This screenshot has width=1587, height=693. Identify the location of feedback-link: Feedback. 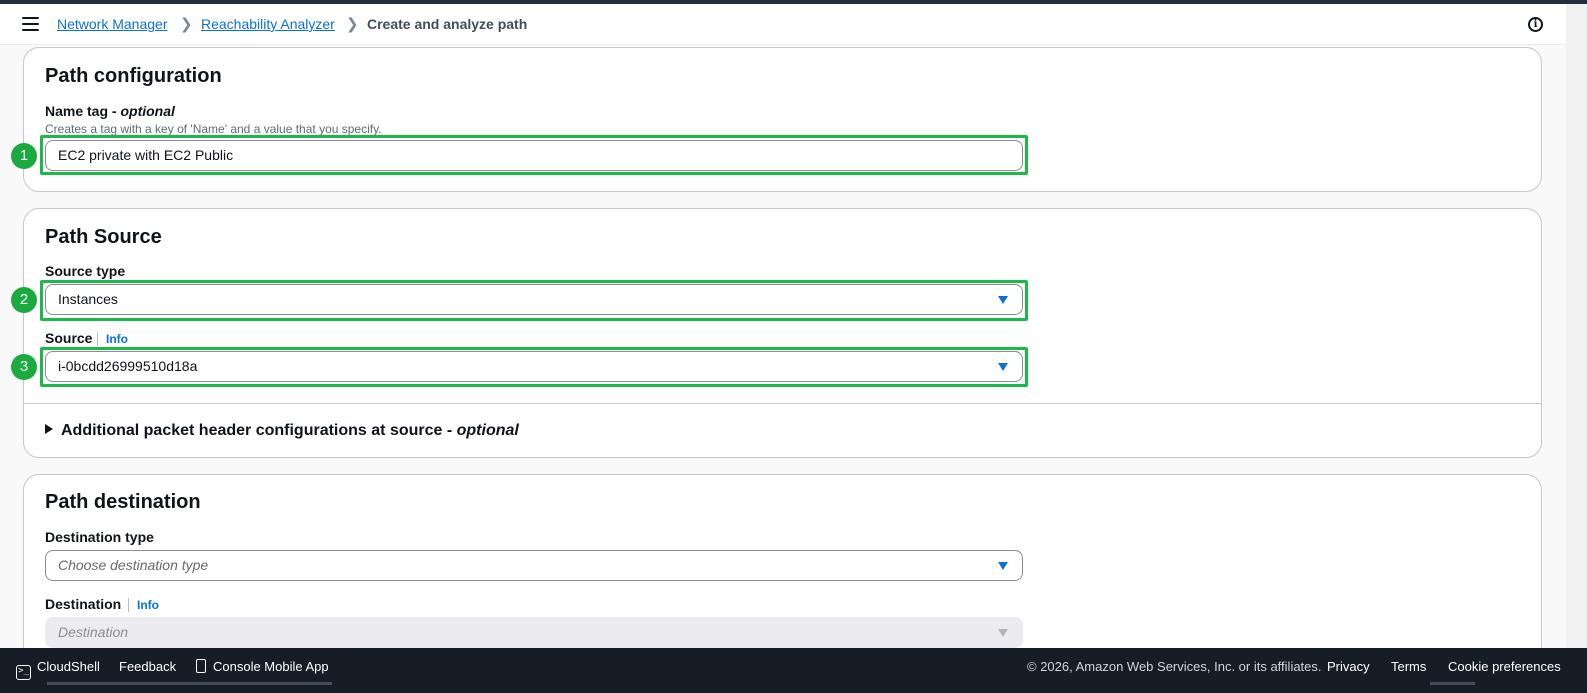
(147, 666).